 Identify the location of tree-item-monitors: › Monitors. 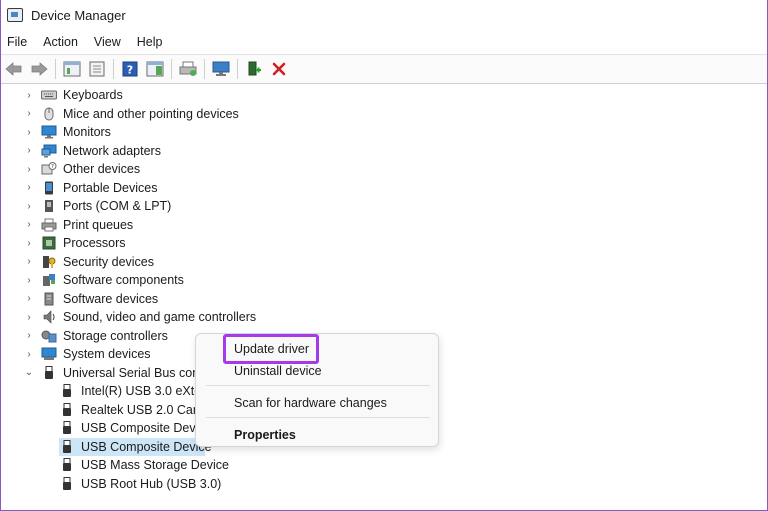
(384, 132).